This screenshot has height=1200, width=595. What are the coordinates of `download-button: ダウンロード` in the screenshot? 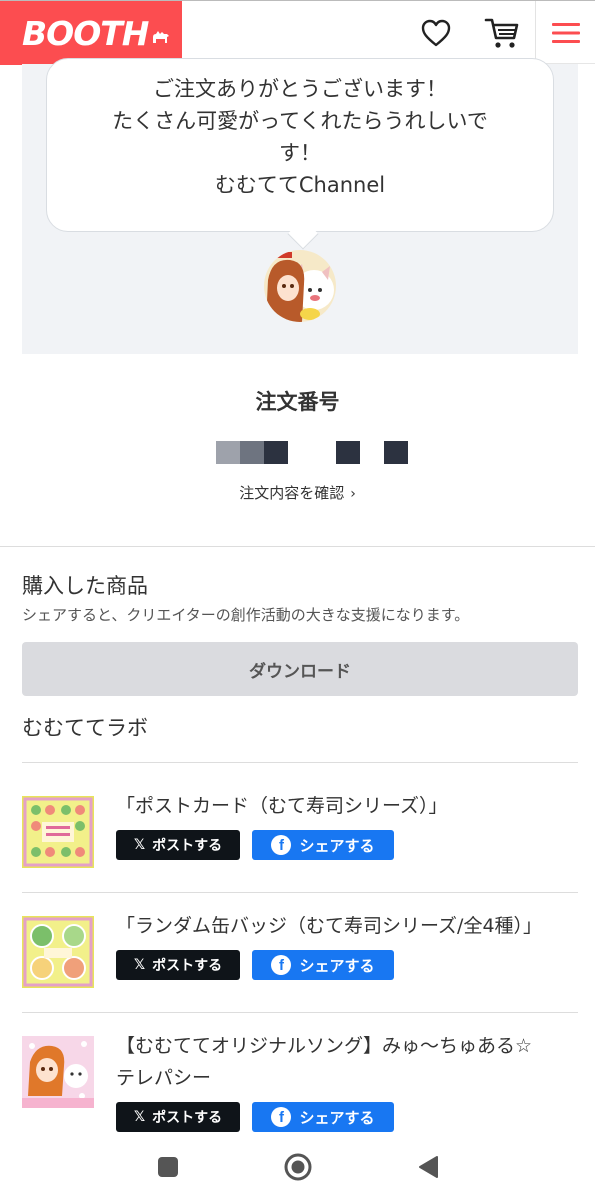 It's located at (300, 669).